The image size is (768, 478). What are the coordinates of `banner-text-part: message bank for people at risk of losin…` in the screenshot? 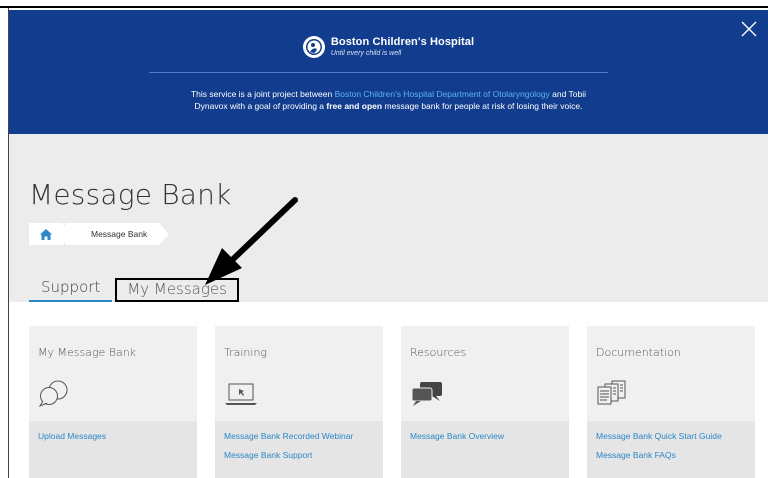 It's located at (482, 106).